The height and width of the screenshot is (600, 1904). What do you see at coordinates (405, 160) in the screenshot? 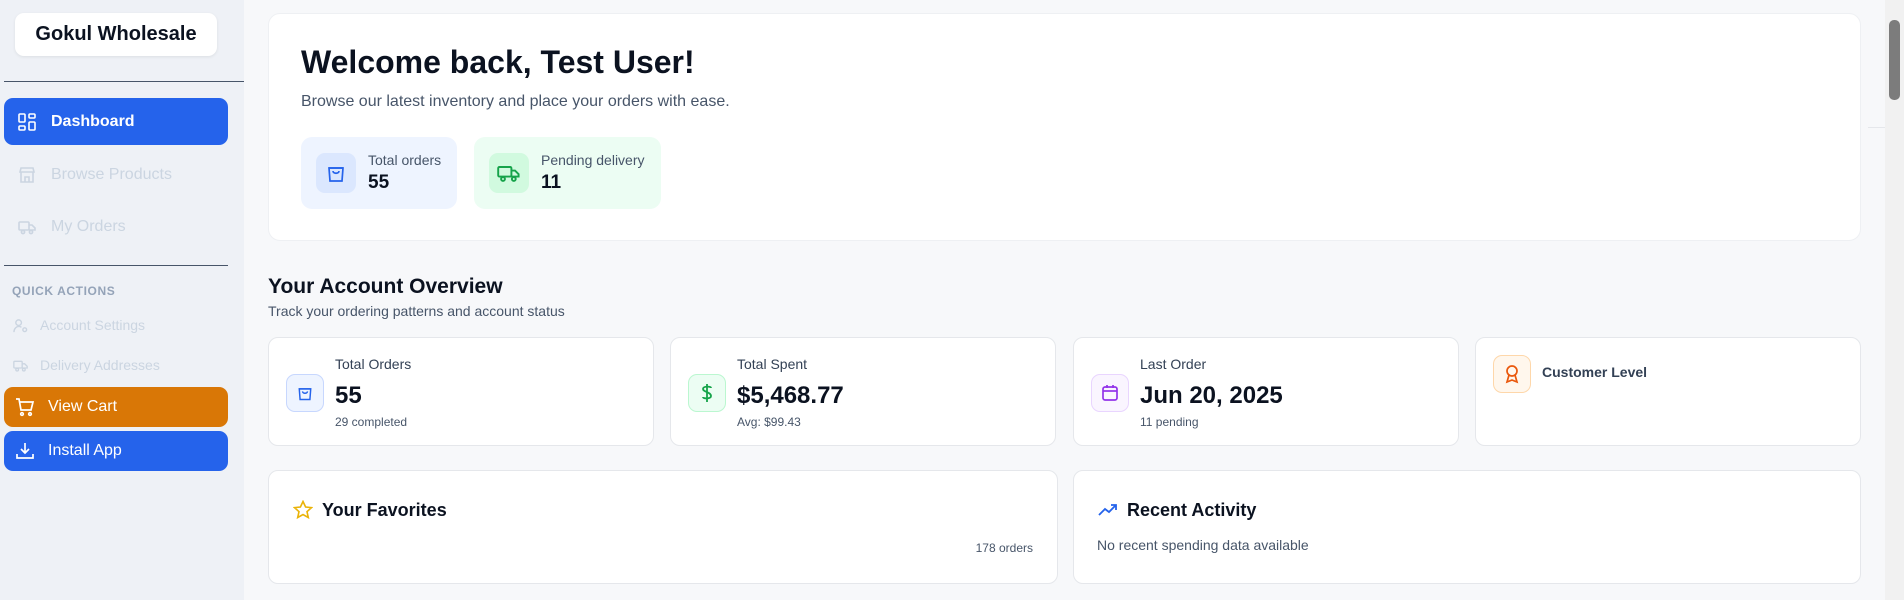
I see `stat-label: Total orders` at bounding box center [405, 160].